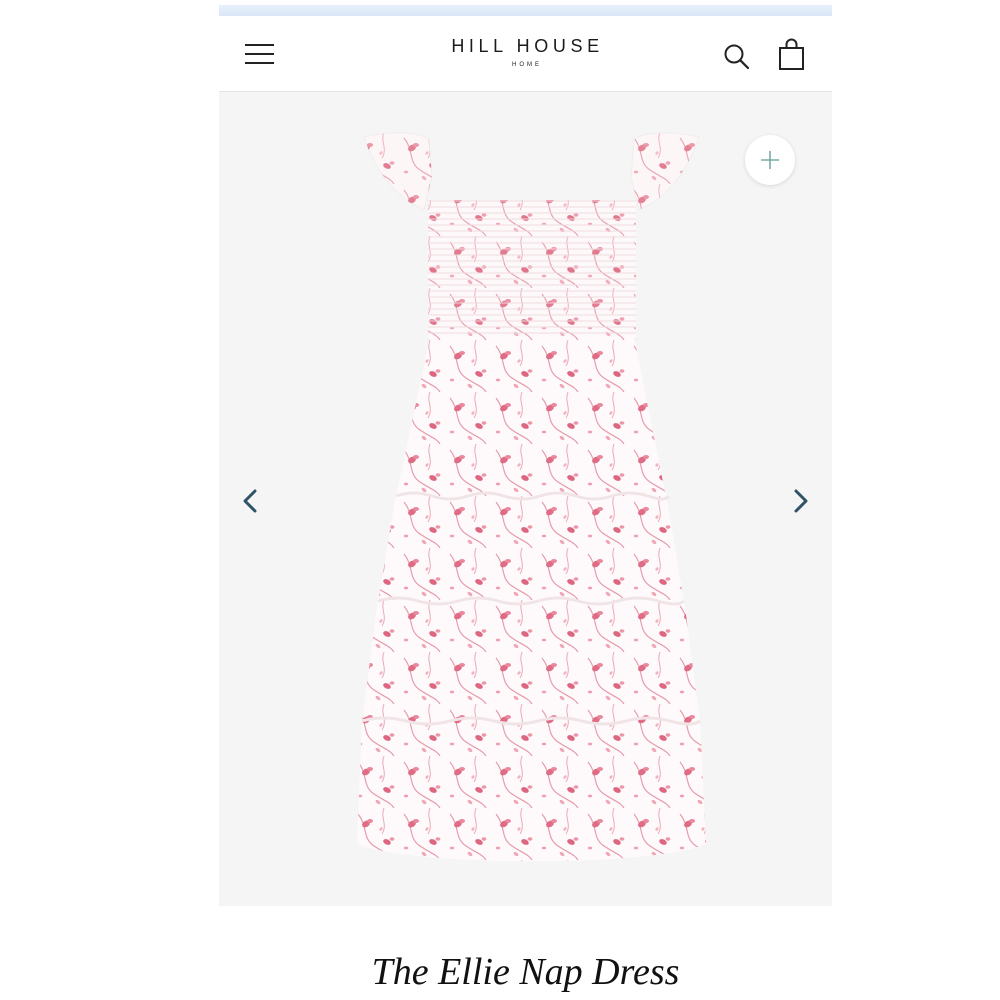 This screenshot has height=1000, width=1000. Describe the element at coordinates (737, 57) in the screenshot. I see `search-icon` at that location.